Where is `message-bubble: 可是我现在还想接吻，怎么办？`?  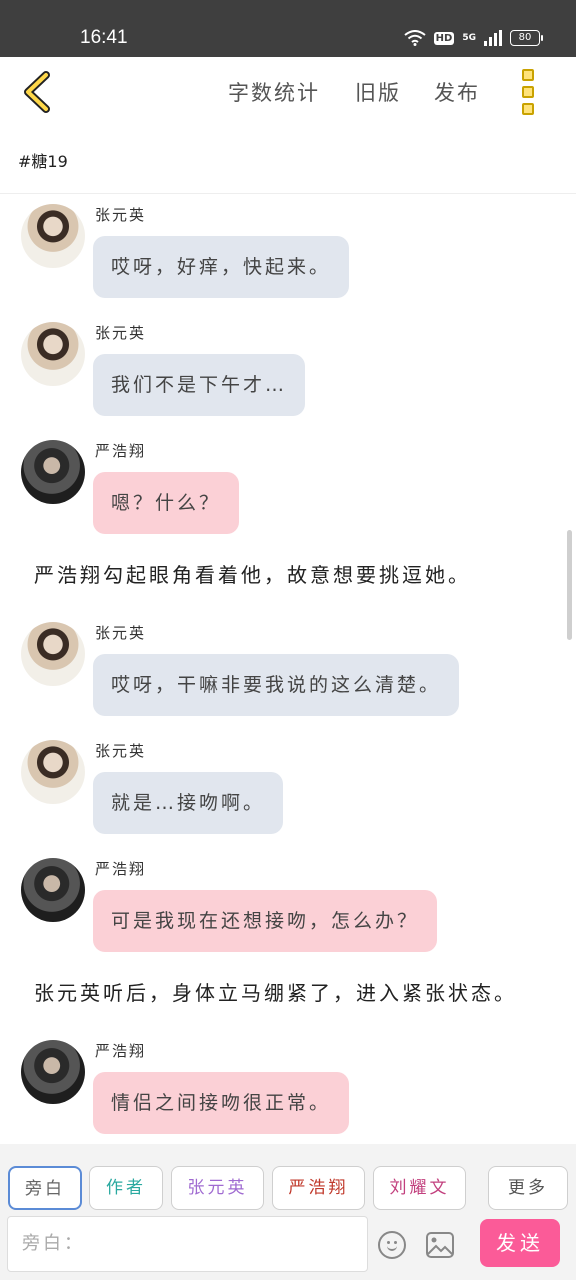
message-bubble: 可是我现在还想接吻，怎么办？ is located at coordinates (265, 921).